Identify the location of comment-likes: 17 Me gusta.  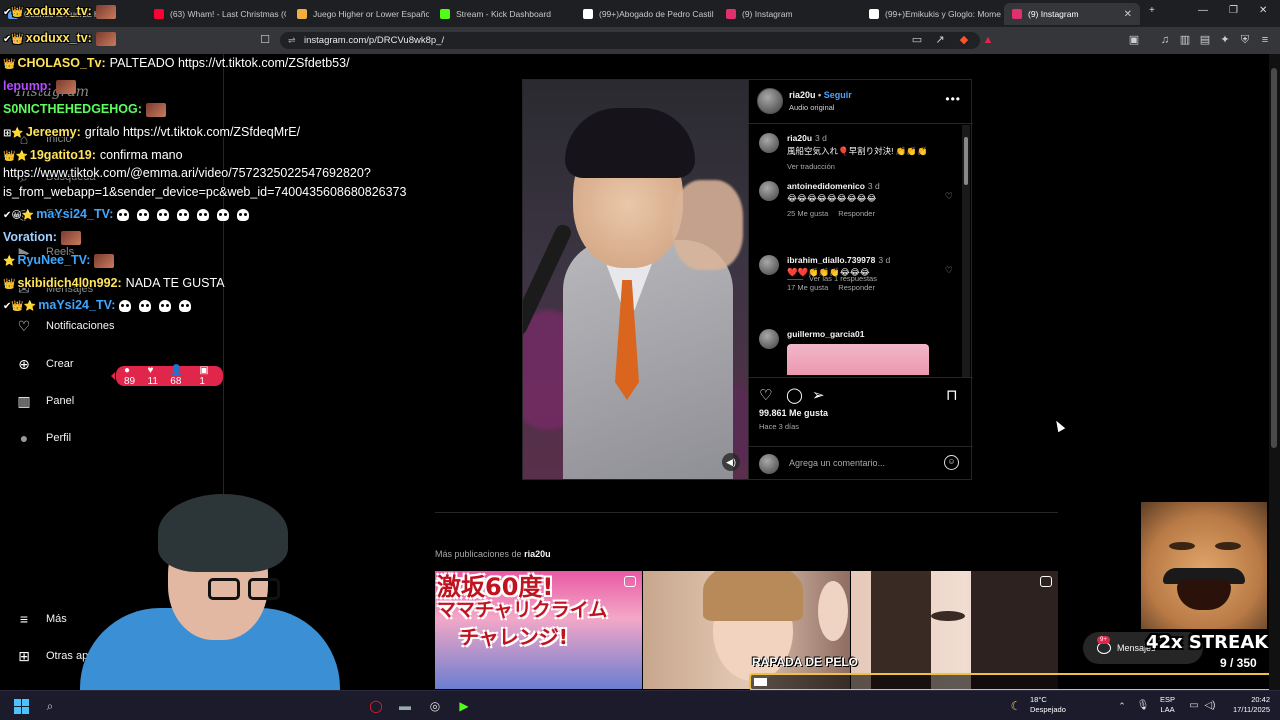
(807, 287).